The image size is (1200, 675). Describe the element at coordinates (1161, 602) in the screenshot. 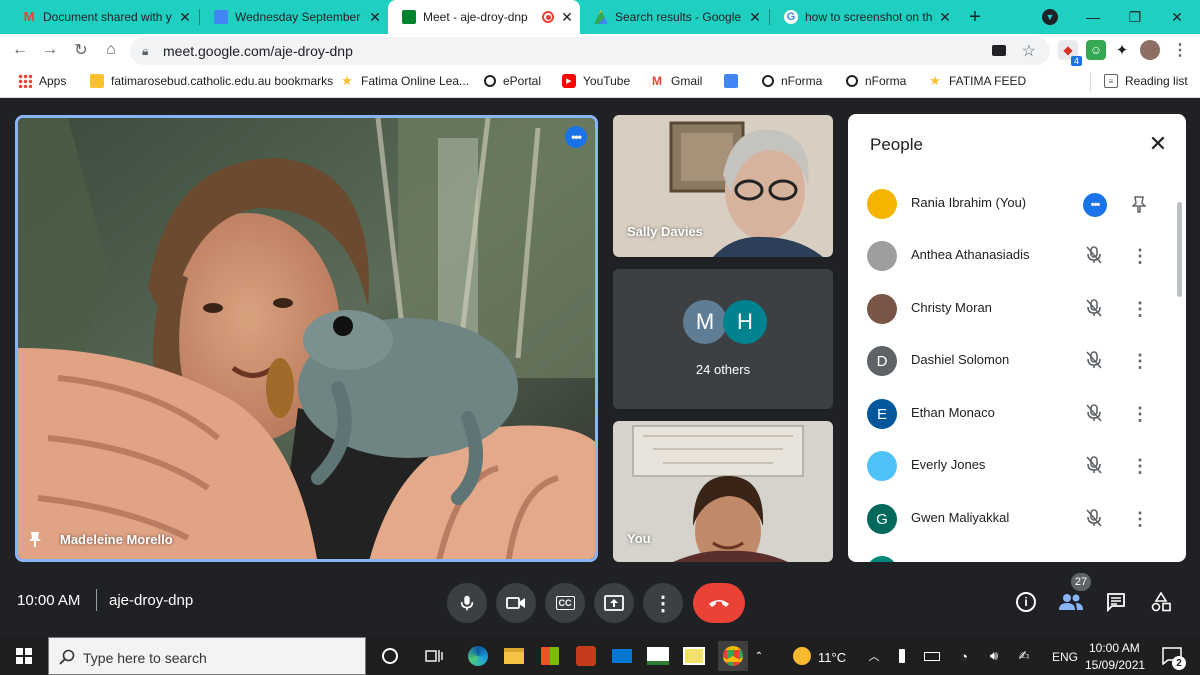

I see `activities-button` at that location.